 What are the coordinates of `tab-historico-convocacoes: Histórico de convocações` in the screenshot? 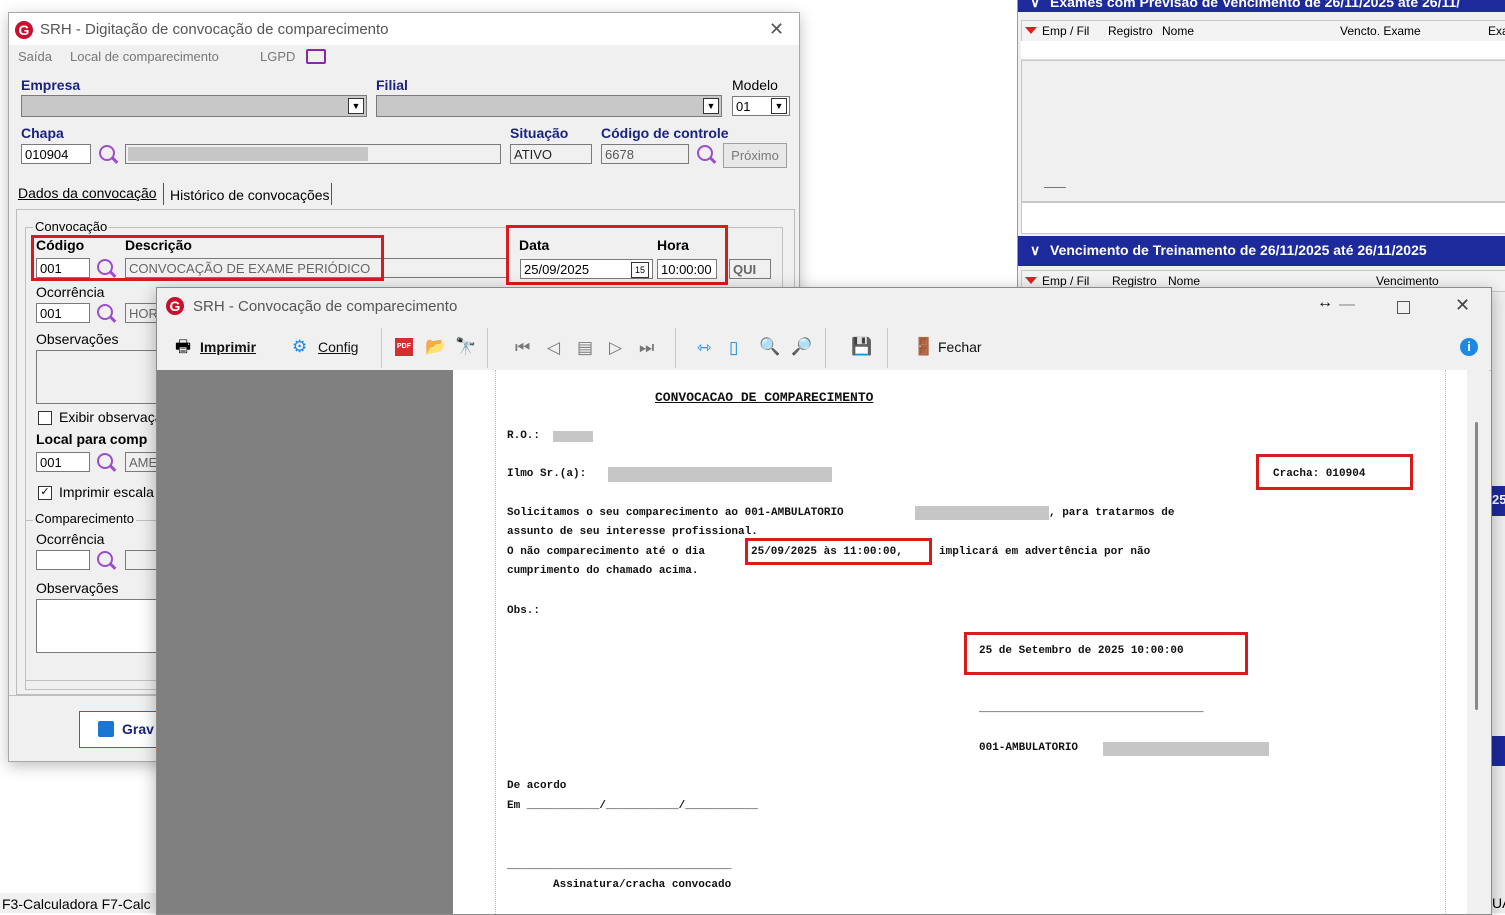 It's located at (250, 195).